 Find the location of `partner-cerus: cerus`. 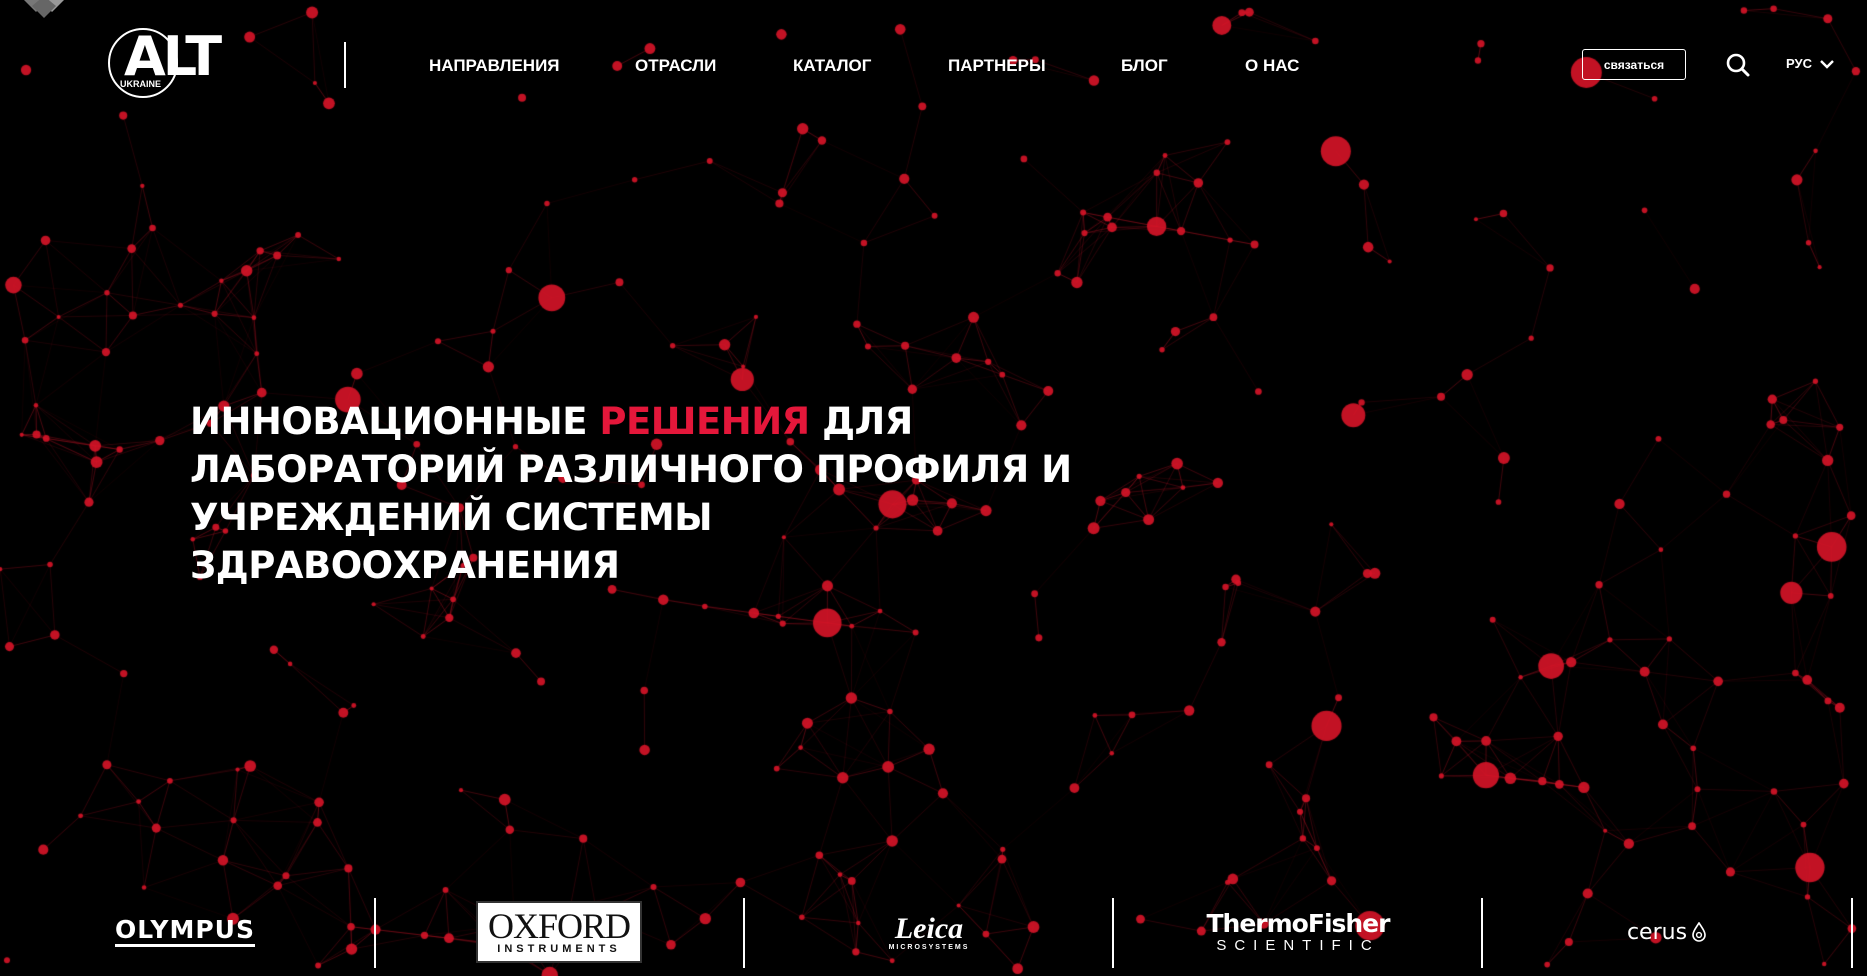

partner-cerus: cerus is located at coordinates (1667, 932).